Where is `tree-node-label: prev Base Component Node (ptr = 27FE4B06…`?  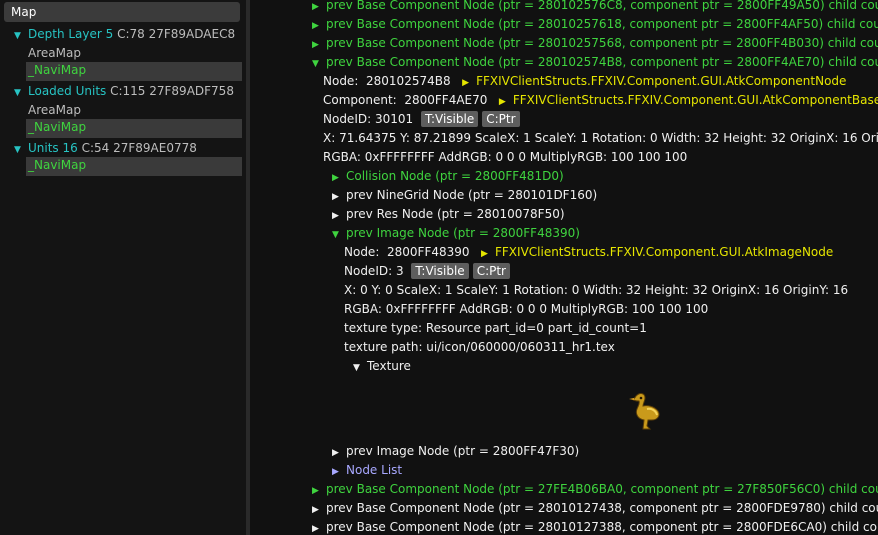
tree-node-label: prev Base Component Node (ptr = 27FE4B06… is located at coordinates (602, 489).